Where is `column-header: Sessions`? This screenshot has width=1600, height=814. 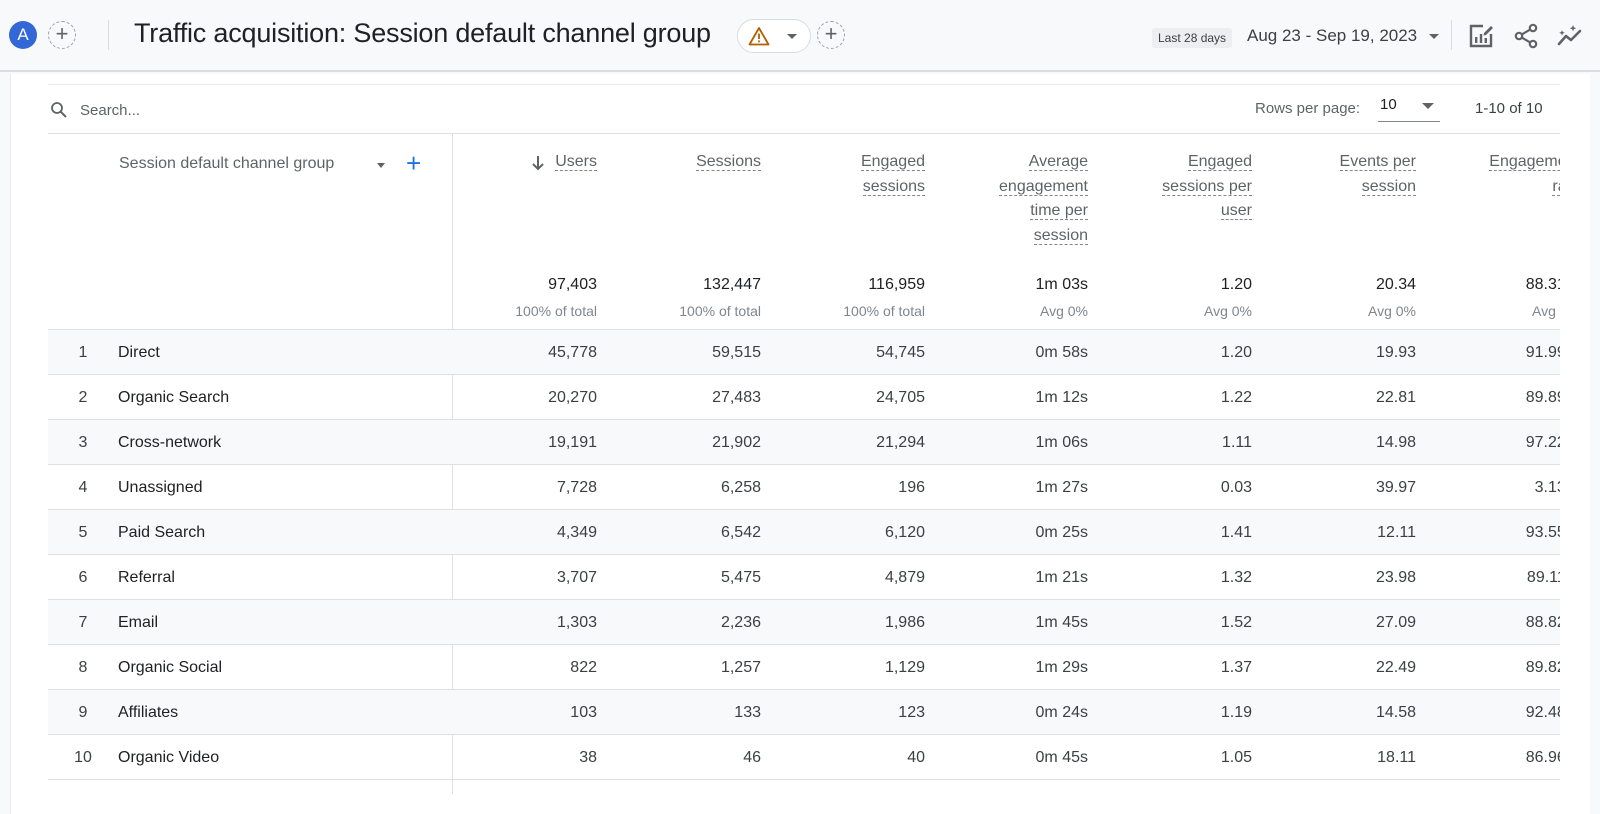 column-header: Sessions is located at coordinates (686, 162).